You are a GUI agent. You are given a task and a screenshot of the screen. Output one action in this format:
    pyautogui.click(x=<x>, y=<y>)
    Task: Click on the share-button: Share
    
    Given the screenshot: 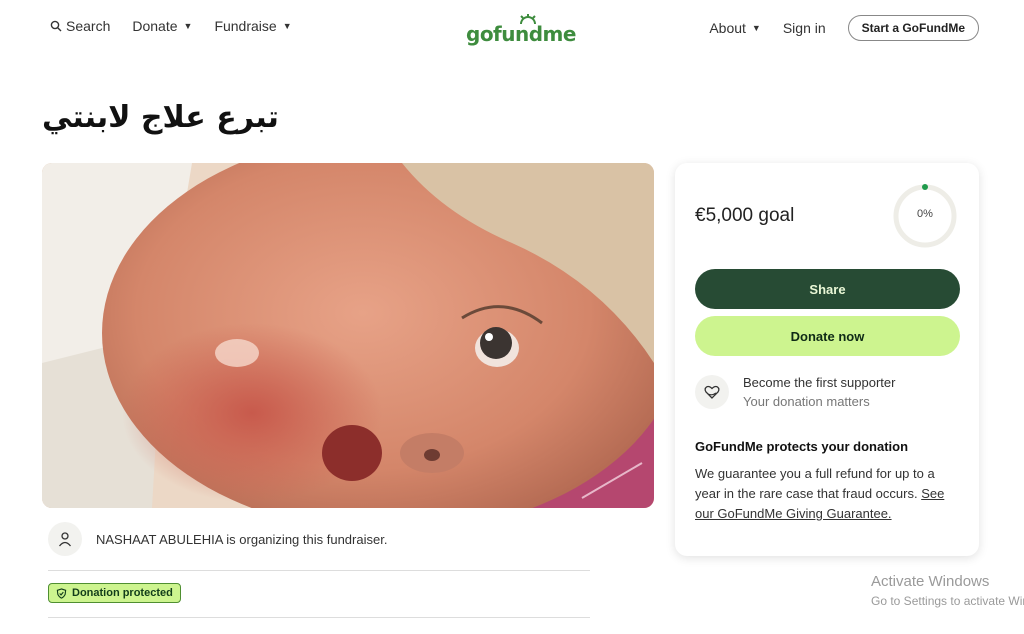 What is the action you would take?
    pyautogui.click(x=827, y=289)
    